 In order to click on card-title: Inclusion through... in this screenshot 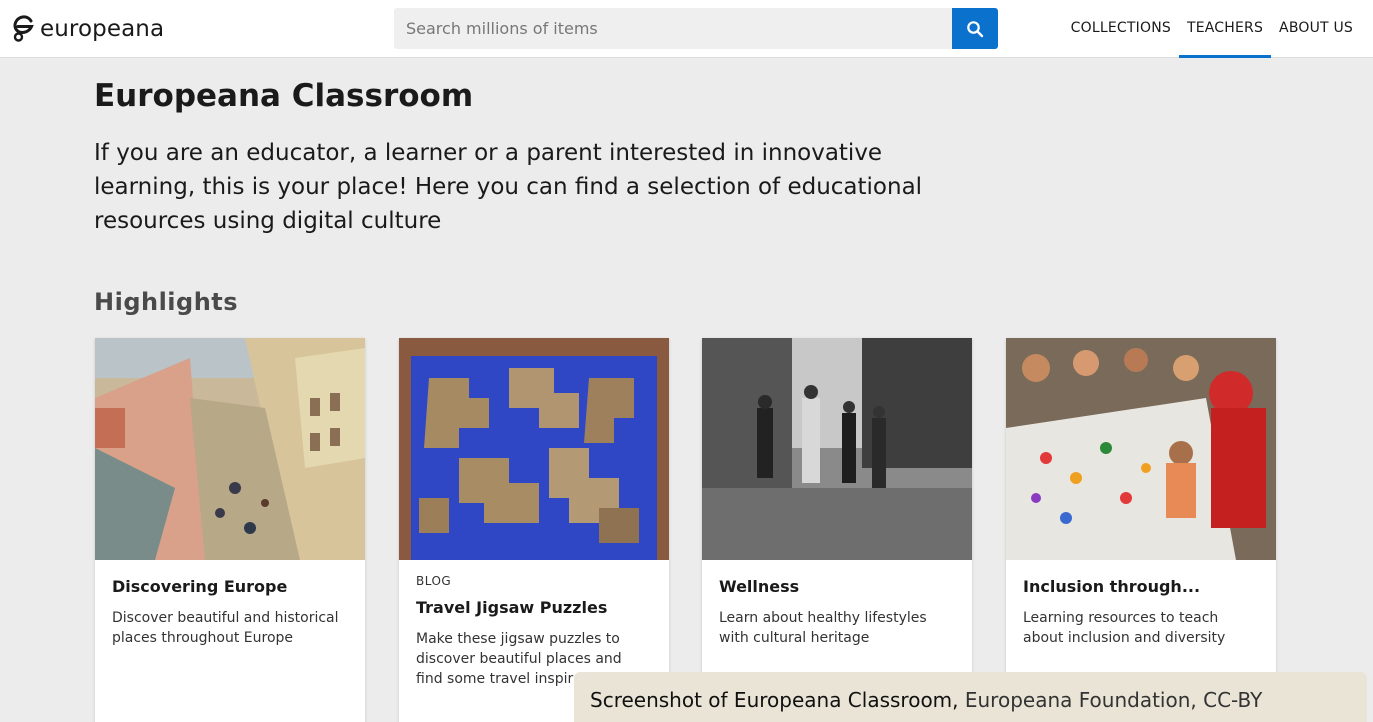, I will do `click(1112, 586)`.